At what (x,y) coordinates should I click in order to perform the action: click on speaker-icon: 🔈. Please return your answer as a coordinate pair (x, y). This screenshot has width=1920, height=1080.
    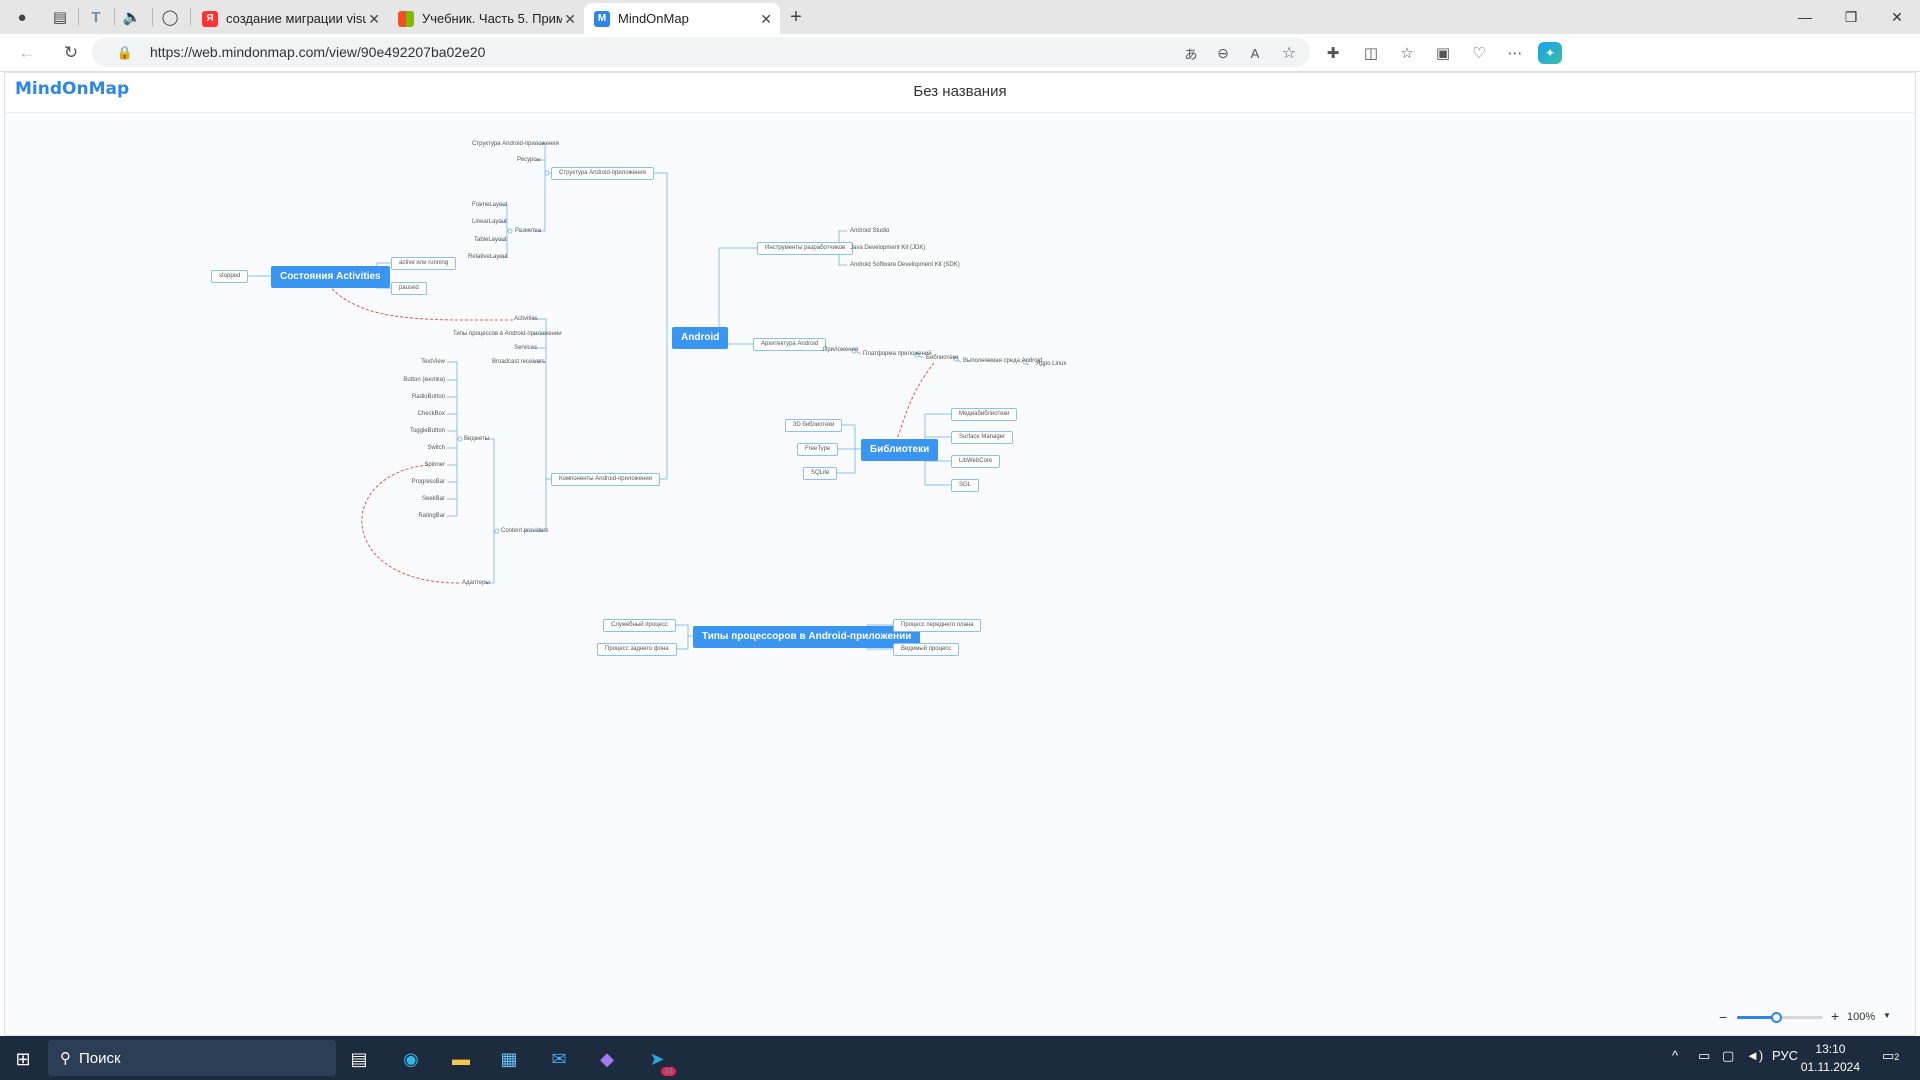
    Looking at the image, I should click on (132, 17).